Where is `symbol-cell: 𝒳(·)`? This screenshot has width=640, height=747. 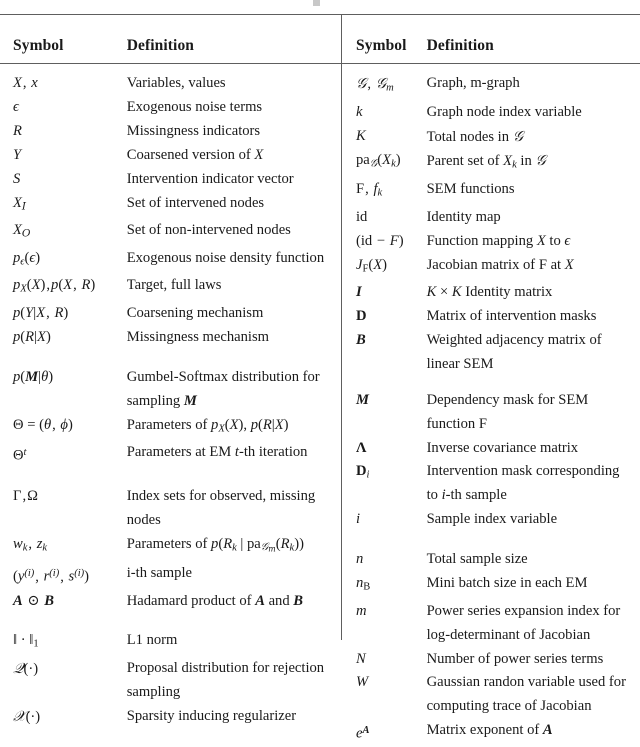
symbol-cell: 𝒳(·) is located at coordinates (27, 716).